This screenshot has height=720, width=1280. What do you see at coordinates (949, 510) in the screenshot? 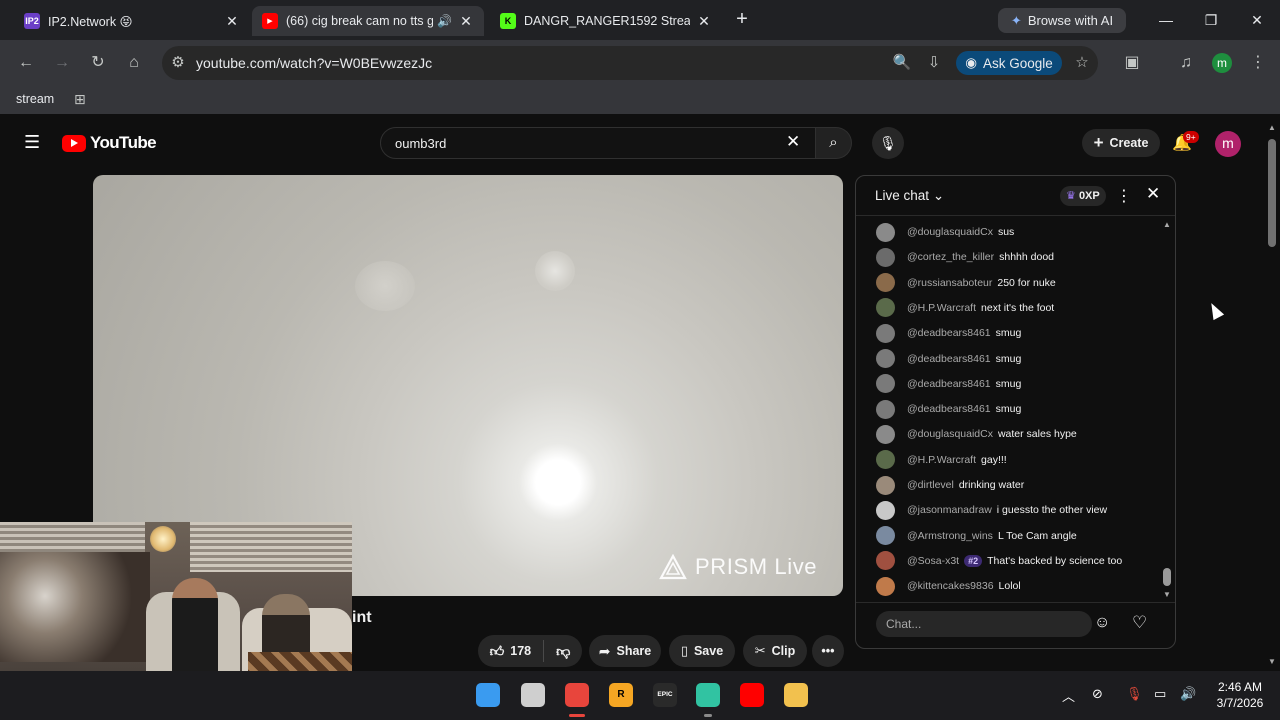
I see `chat-author: @jasonmanadraw` at bounding box center [949, 510].